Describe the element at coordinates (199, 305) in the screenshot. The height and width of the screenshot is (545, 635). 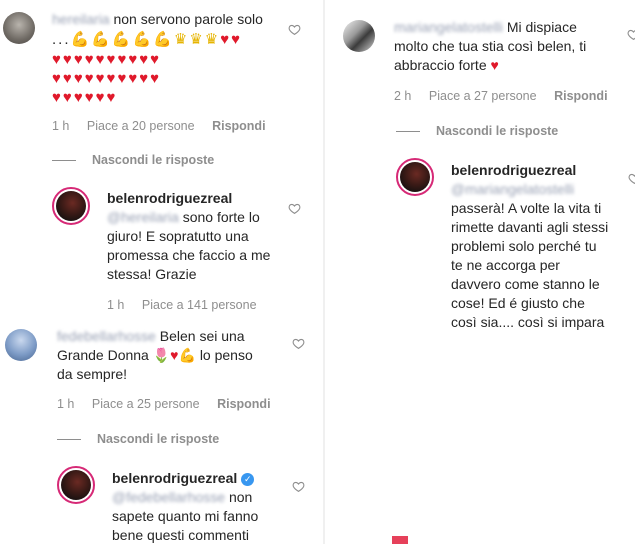
I see `likes-count: Piace a 141 persone` at that location.